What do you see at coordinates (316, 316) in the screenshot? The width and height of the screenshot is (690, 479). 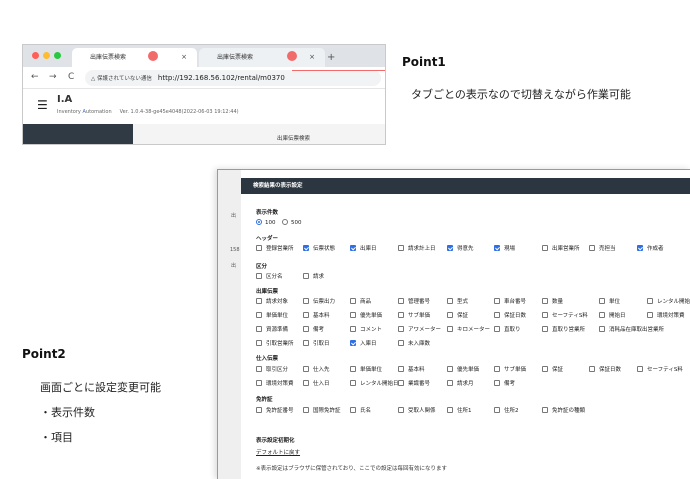 I see `column-checkbox-option: 基本料` at bounding box center [316, 316].